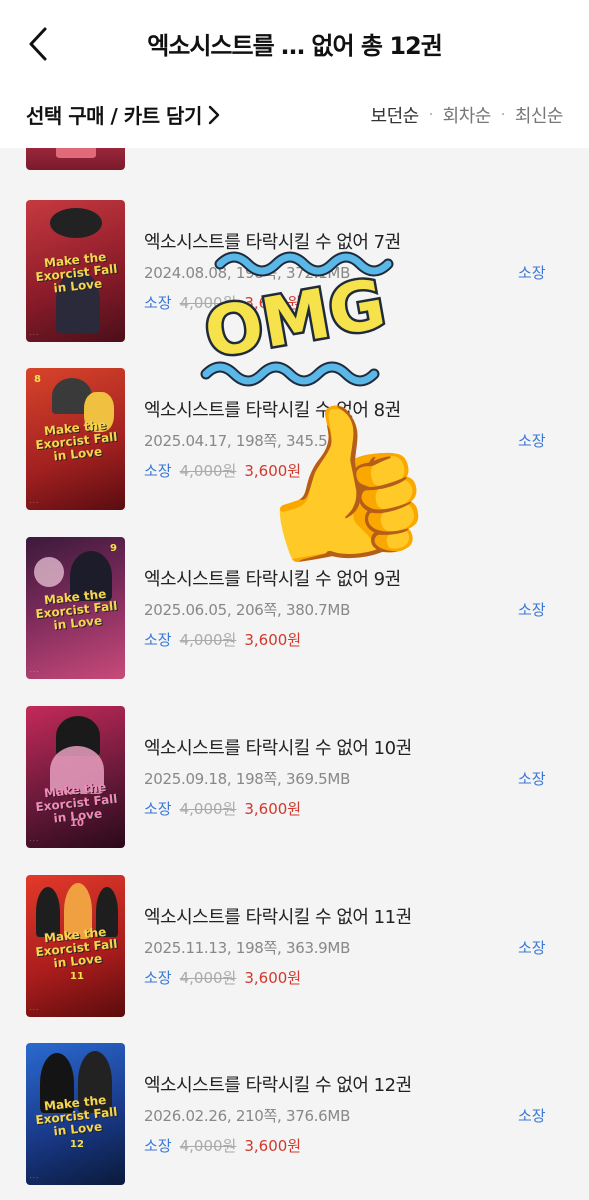 Image resolution: width=589 pixels, height=1200 pixels. Describe the element at coordinates (278, 748) in the screenshot. I see `item-title: 엑소시스트를 타락시킬 수 없어 10권` at that location.